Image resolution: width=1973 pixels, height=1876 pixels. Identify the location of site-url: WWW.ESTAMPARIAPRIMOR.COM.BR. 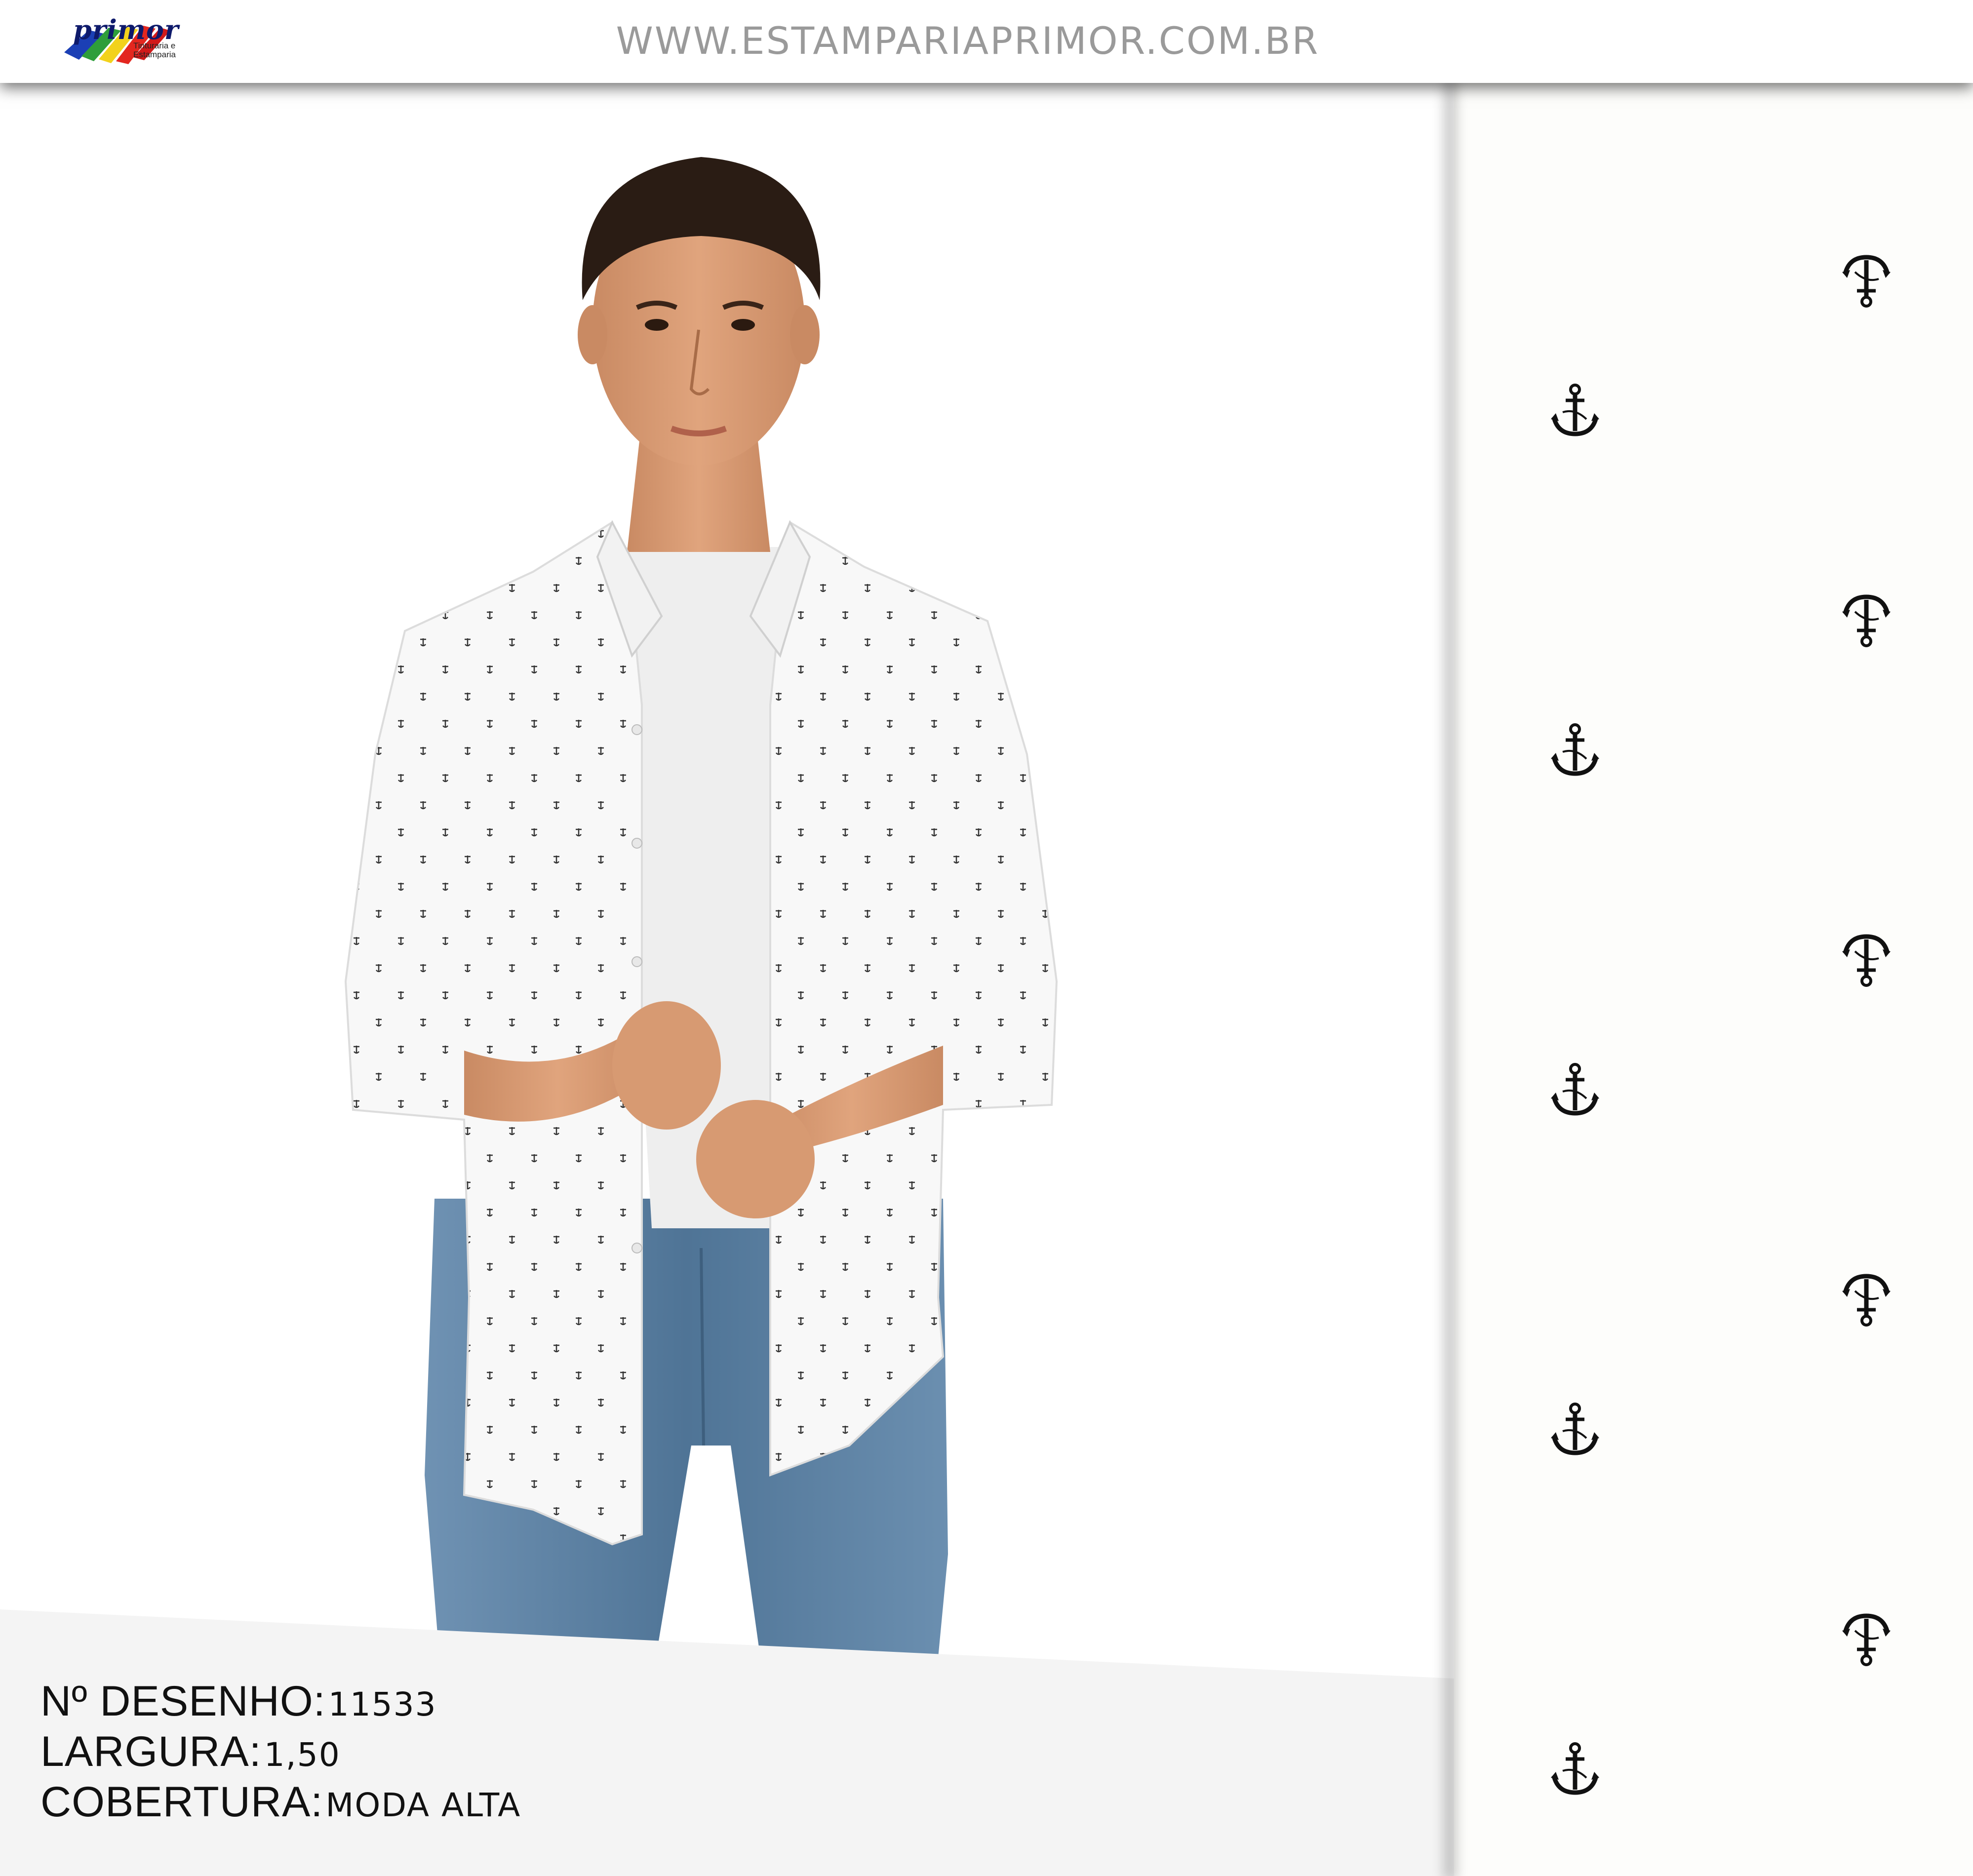
(968, 41).